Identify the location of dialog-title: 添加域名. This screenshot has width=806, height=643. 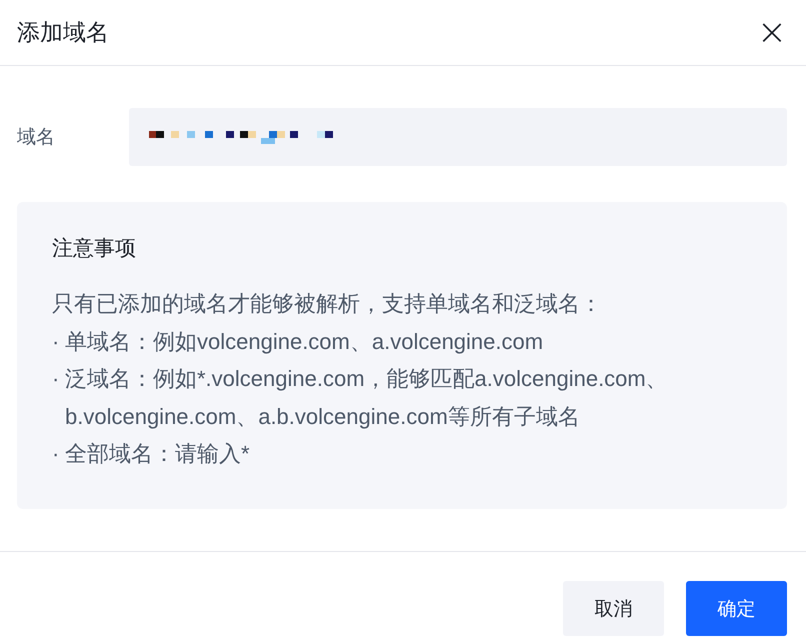
(63, 32).